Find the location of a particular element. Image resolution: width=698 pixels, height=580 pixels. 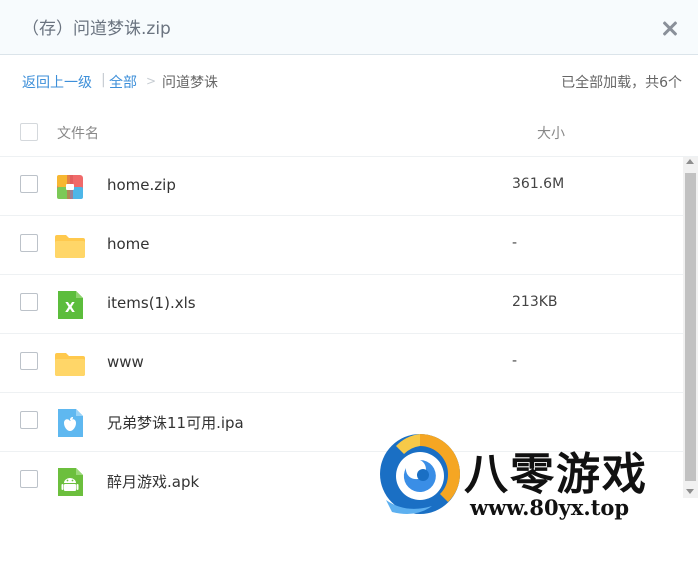

watermark-url-text: www.80yx.top is located at coordinates (550, 507).